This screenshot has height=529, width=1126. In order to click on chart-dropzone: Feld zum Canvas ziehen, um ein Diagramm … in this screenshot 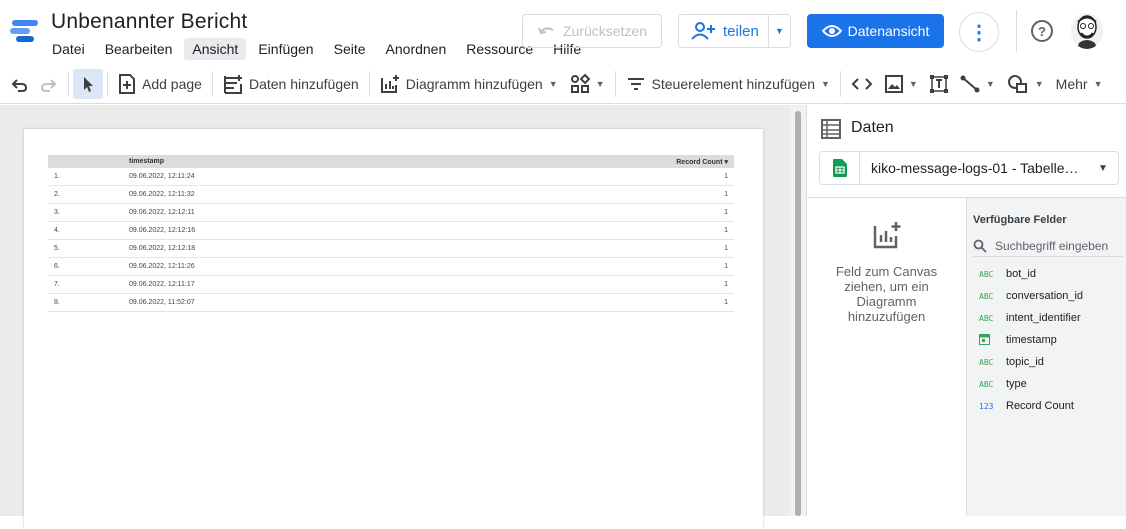, I will do `click(886, 357)`.